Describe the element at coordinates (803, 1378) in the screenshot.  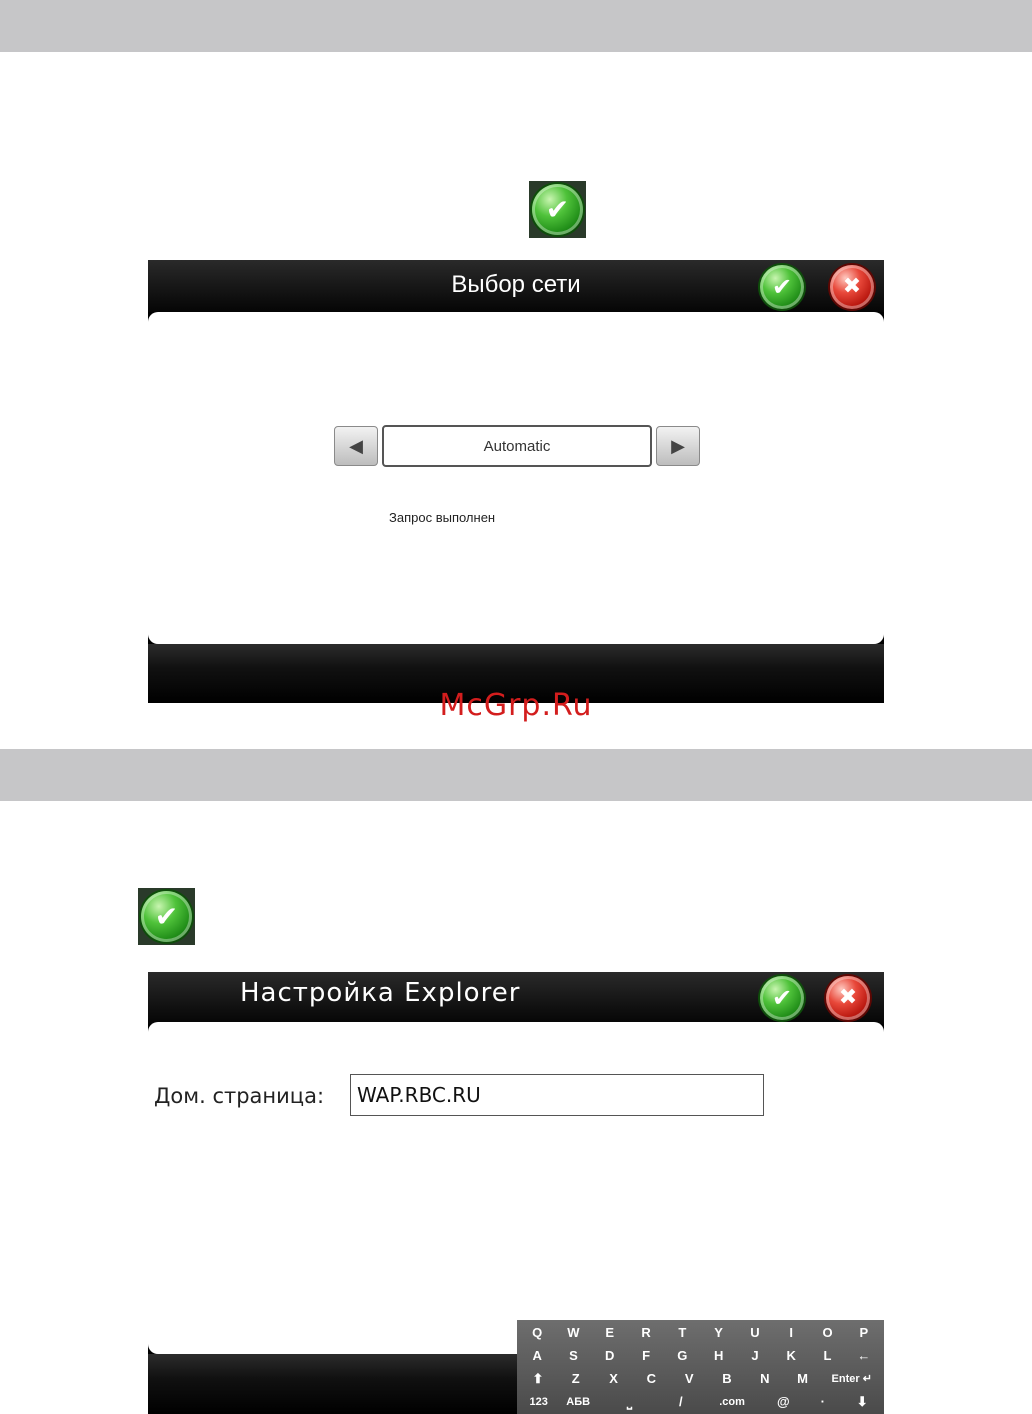
I see `key-2-7: M` at that location.